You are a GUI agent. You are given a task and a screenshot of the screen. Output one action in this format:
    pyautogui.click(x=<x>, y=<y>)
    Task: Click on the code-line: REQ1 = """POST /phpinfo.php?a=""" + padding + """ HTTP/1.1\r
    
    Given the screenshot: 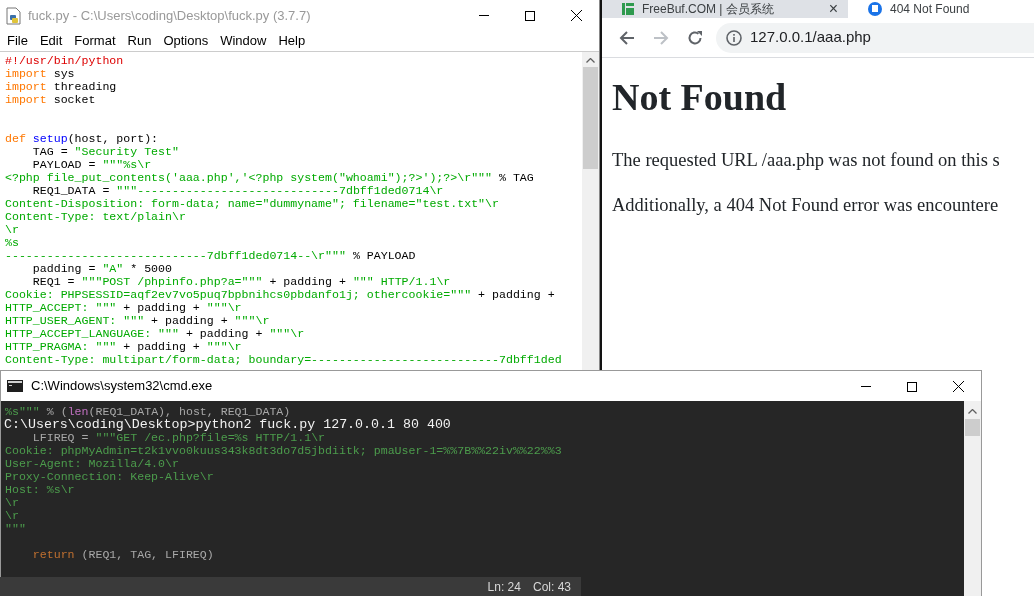 What is the action you would take?
    pyautogui.click(x=241, y=281)
    